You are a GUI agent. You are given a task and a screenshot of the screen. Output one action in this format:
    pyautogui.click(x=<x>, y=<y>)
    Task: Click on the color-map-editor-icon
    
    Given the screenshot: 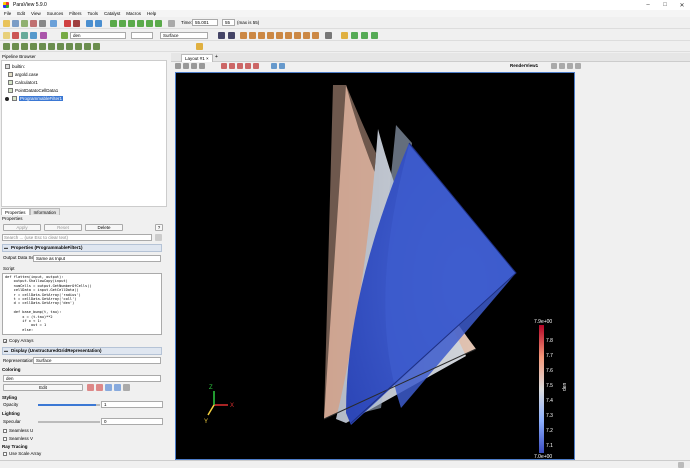 What is the action you would take?
    pyautogui.click(x=6, y=35)
    